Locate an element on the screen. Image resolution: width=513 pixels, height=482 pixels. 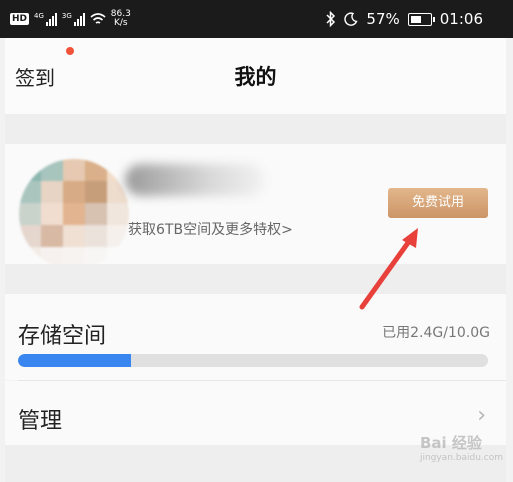
username-blurred is located at coordinates (195, 180).